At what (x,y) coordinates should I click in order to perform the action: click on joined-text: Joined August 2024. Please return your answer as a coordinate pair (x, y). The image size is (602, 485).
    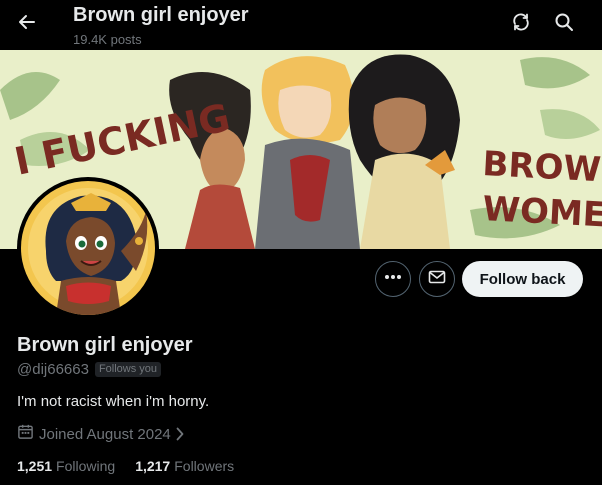
    Looking at the image, I should click on (105, 434).